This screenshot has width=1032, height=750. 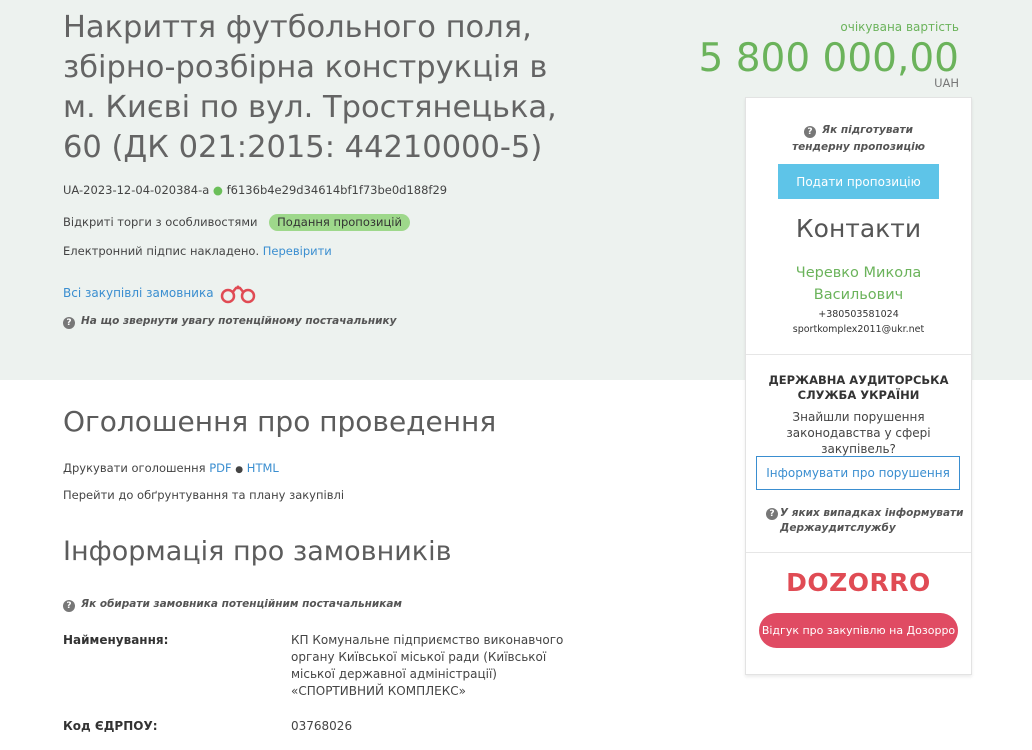 What do you see at coordinates (858, 181) in the screenshot?
I see `submit-proposal-button: Подати пропозицію` at bounding box center [858, 181].